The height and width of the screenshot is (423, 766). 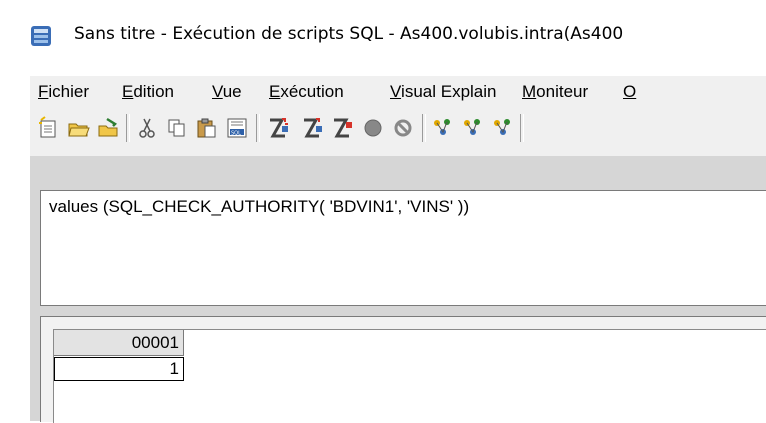 What do you see at coordinates (306, 92) in the screenshot?
I see `menu-execution: Exécution` at bounding box center [306, 92].